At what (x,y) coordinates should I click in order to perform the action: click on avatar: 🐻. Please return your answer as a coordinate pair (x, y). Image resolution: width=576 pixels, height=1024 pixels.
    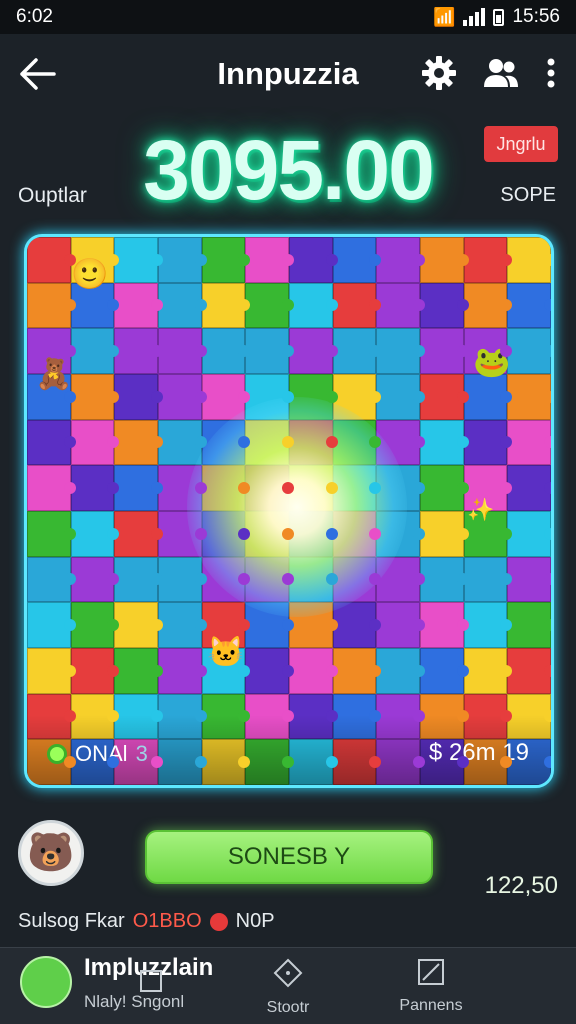
    Looking at the image, I should click on (51, 853).